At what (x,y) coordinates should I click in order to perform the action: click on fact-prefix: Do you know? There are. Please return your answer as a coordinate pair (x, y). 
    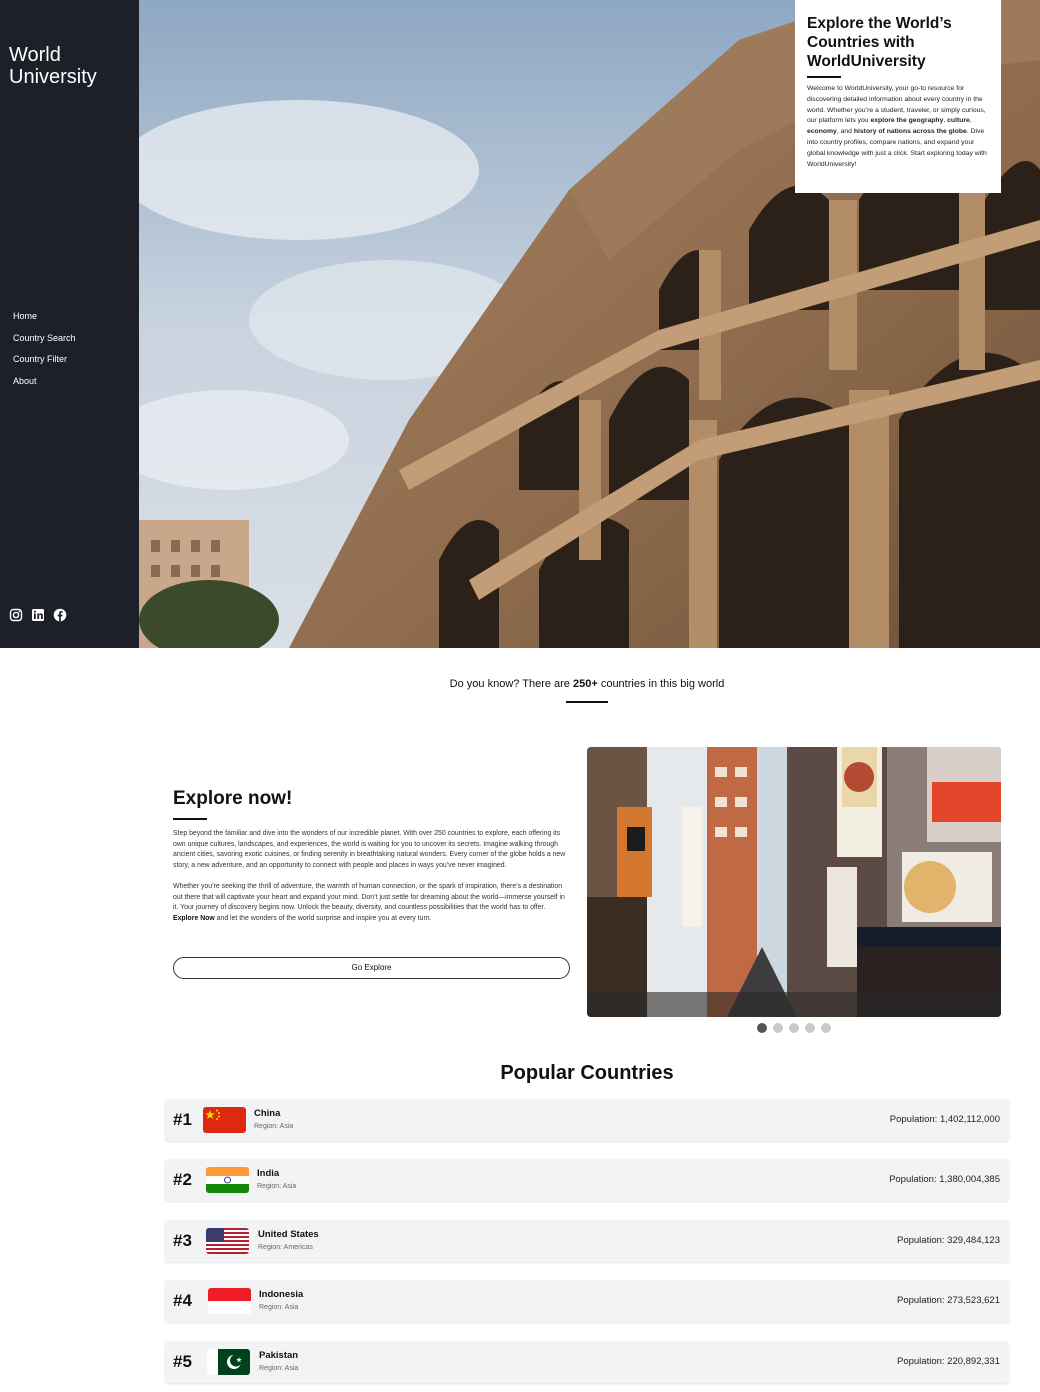
    Looking at the image, I should click on (511, 684).